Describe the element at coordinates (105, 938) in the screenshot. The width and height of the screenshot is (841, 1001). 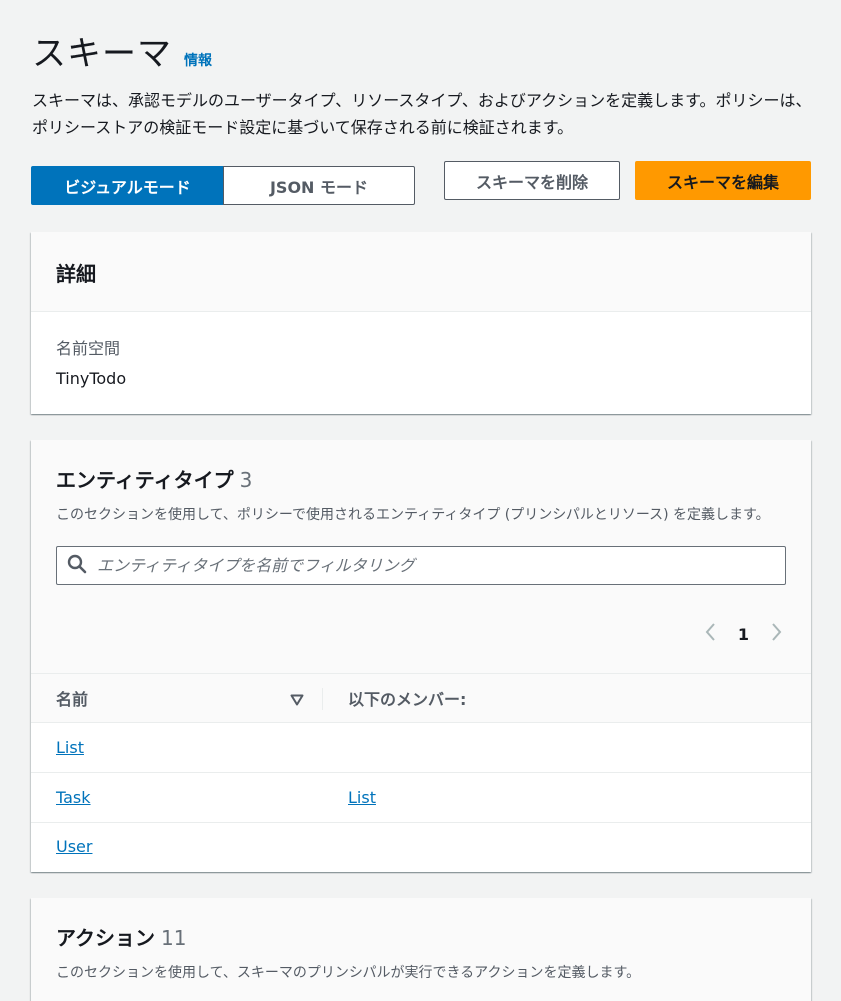
I see `actions-title: アクション` at that location.